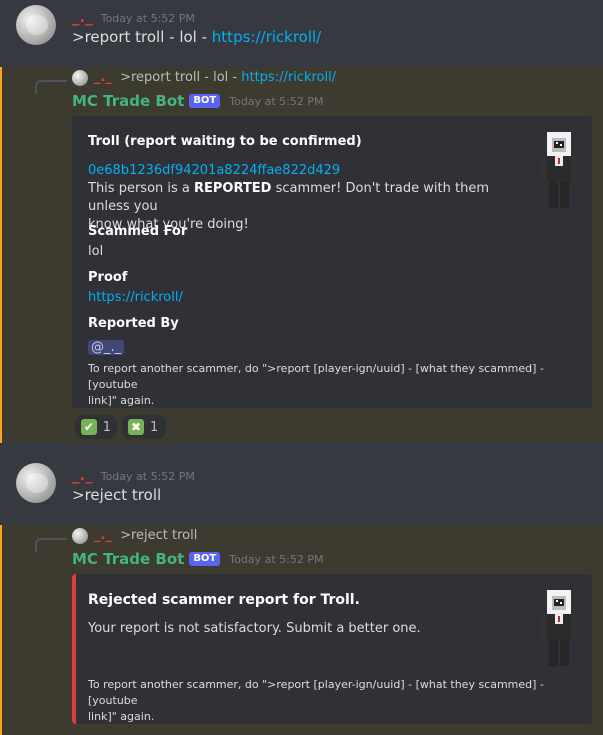 The height and width of the screenshot is (735, 603). I want to click on message-text: >report troll - lol -, so click(142, 37).